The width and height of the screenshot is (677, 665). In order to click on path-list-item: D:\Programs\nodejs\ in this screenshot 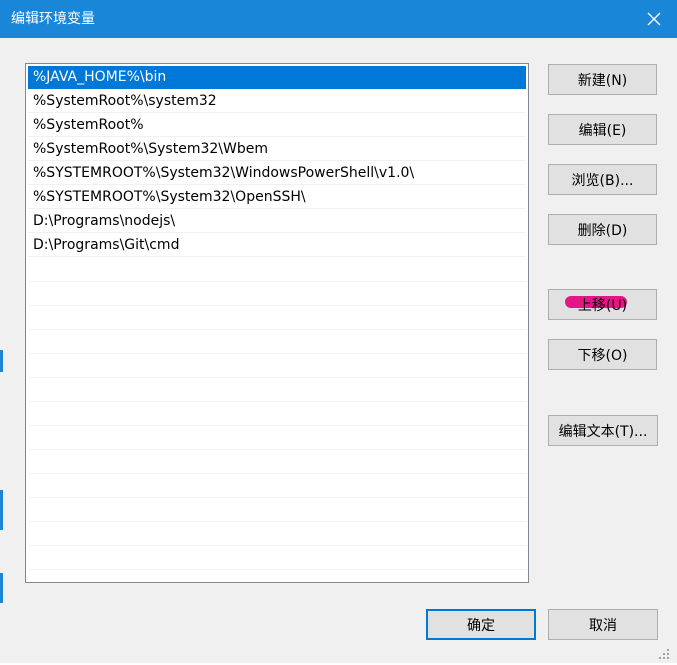, I will do `click(277, 221)`.